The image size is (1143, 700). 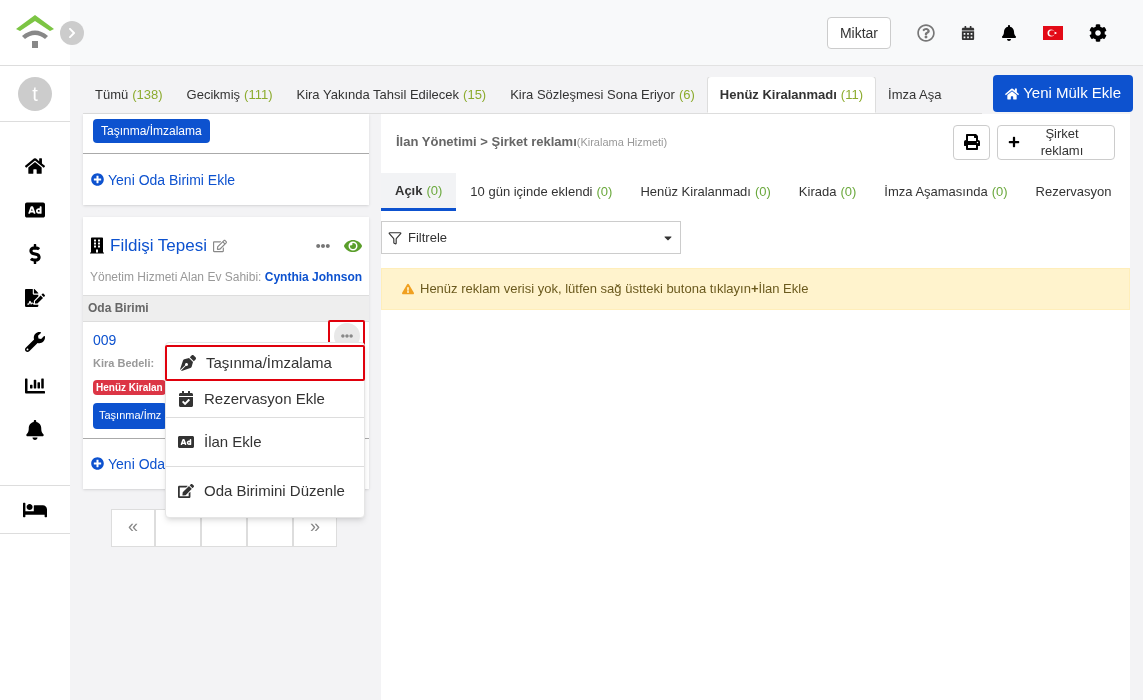 What do you see at coordinates (395, 237) in the screenshot?
I see `filter-icon` at bounding box center [395, 237].